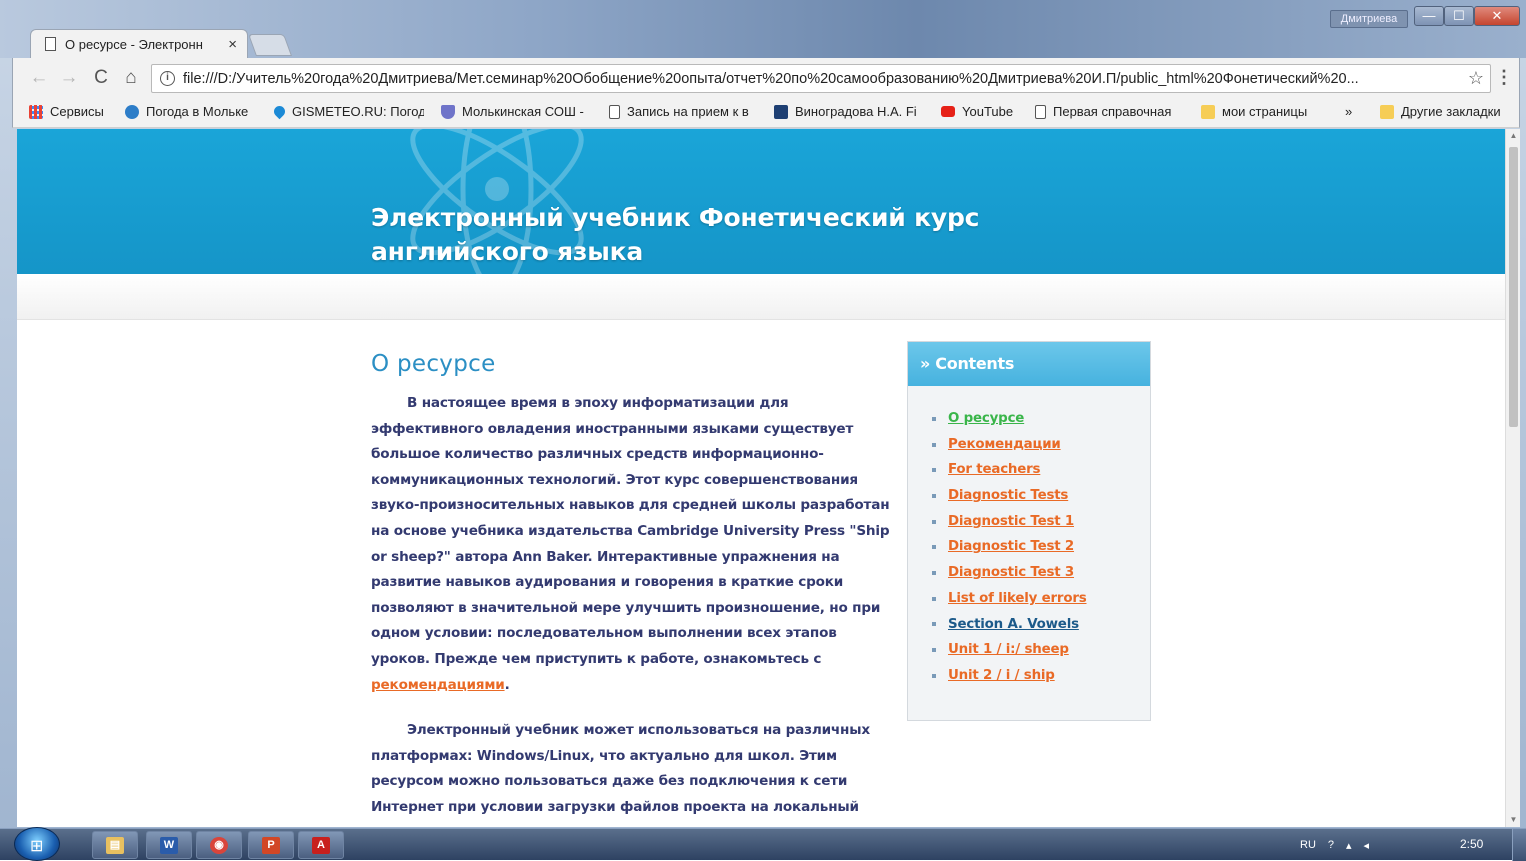 The image size is (1526, 861). I want to click on contents-item-about: О ресурсе, so click(1041, 419).